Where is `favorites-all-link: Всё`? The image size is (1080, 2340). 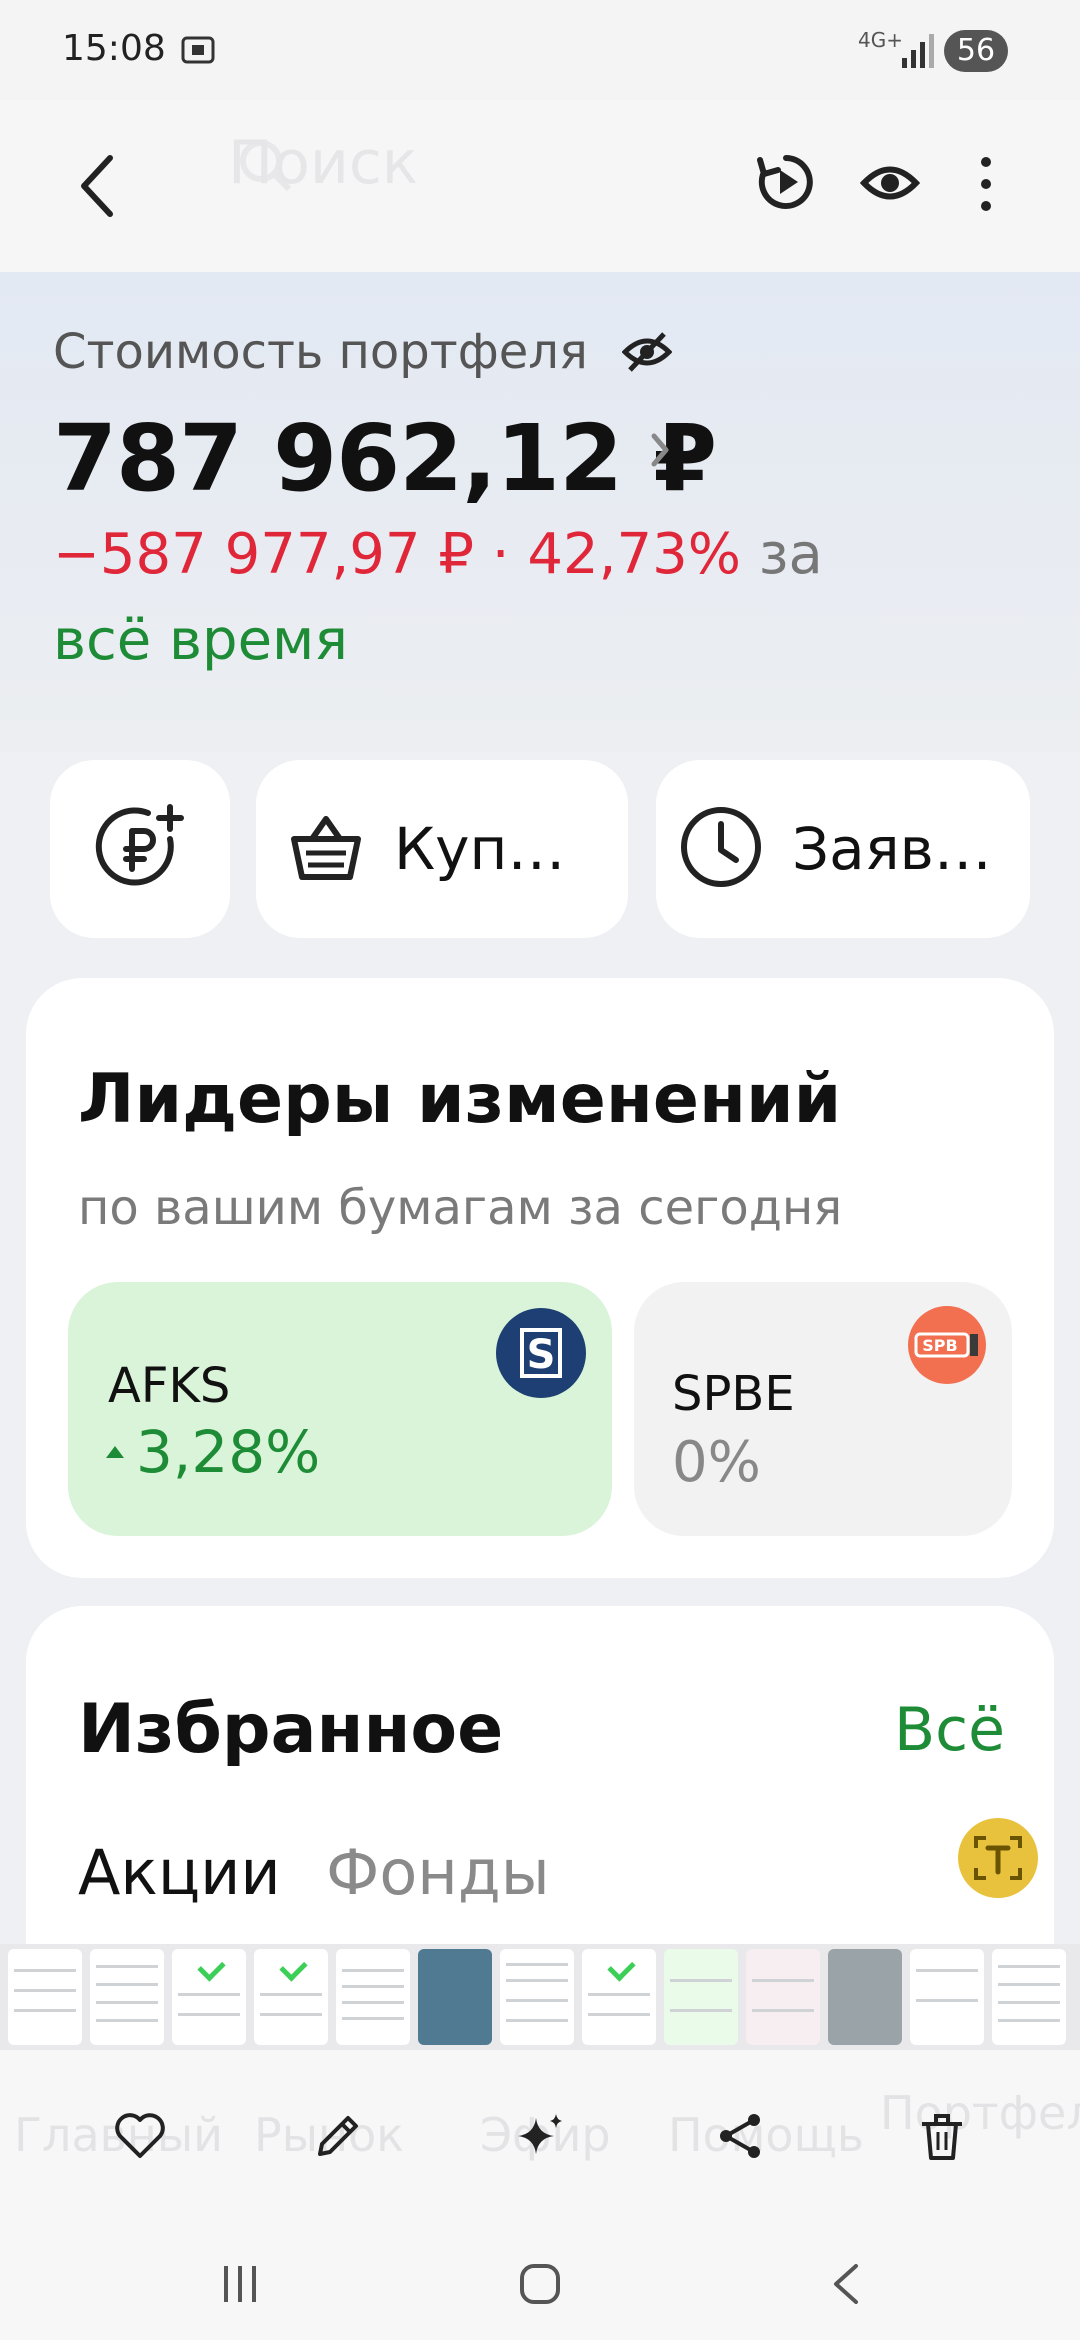
favorites-all-link: Всё is located at coordinates (949, 1730).